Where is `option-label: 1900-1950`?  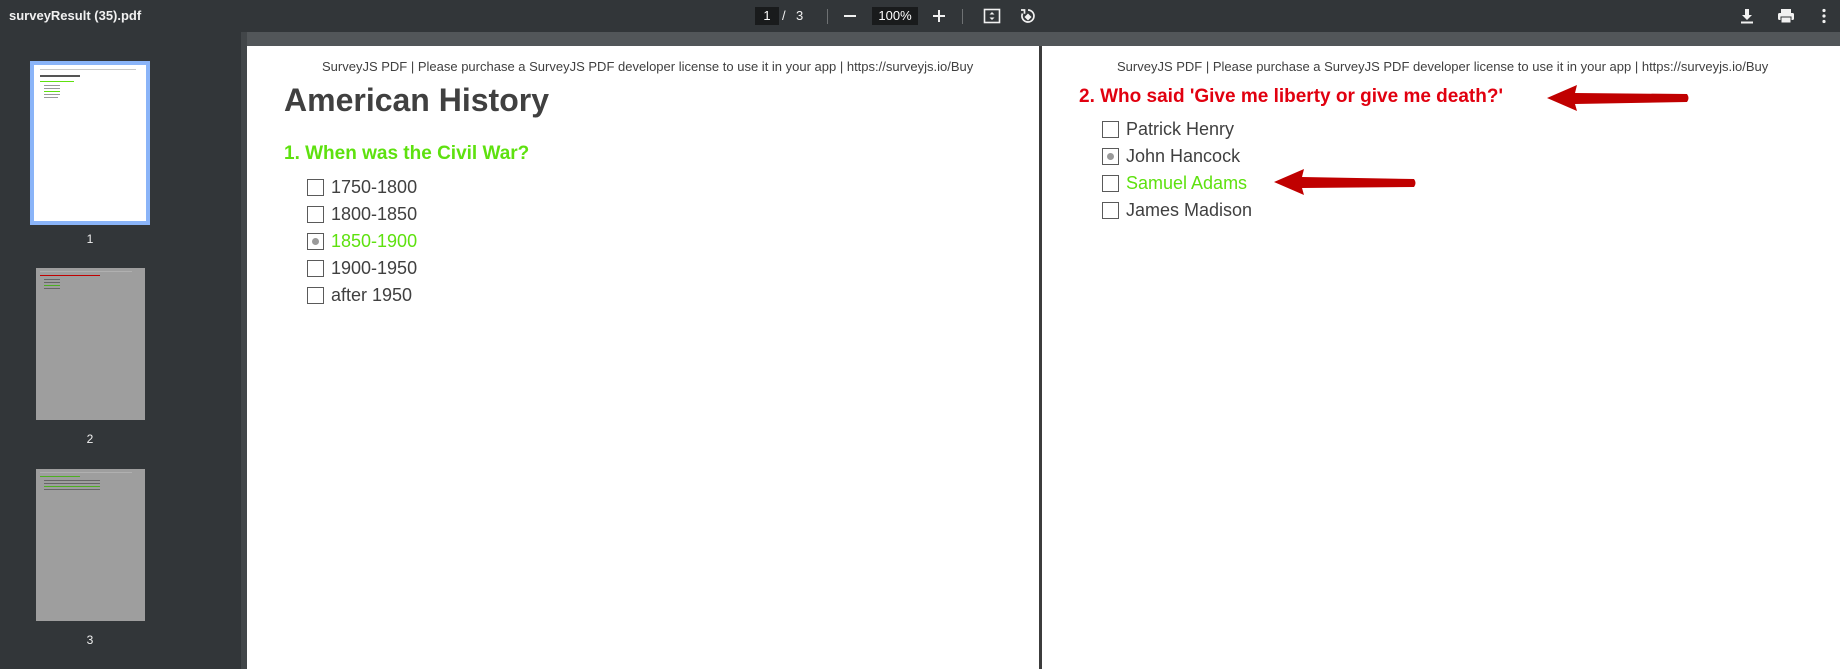 option-label: 1900-1950 is located at coordinates (374, 267).